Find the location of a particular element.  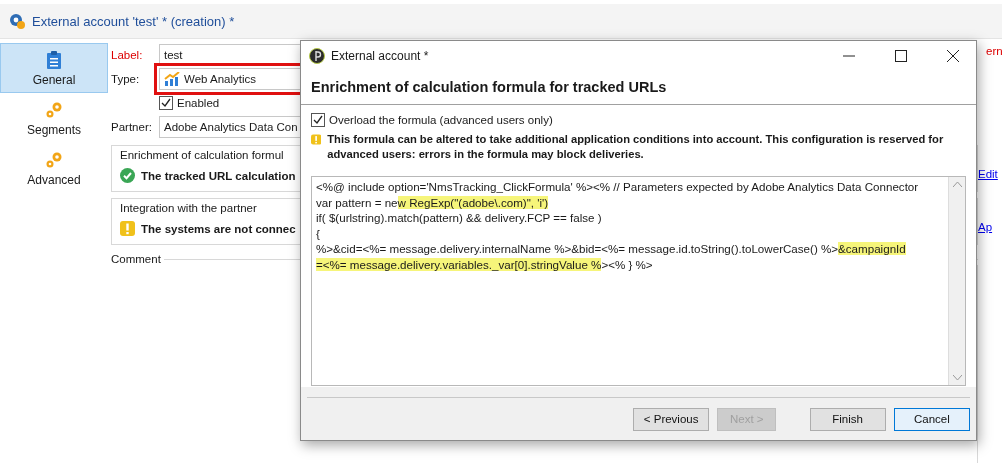

window-title: External account 'test' * (creation) * is located at coordinates (133, 21).